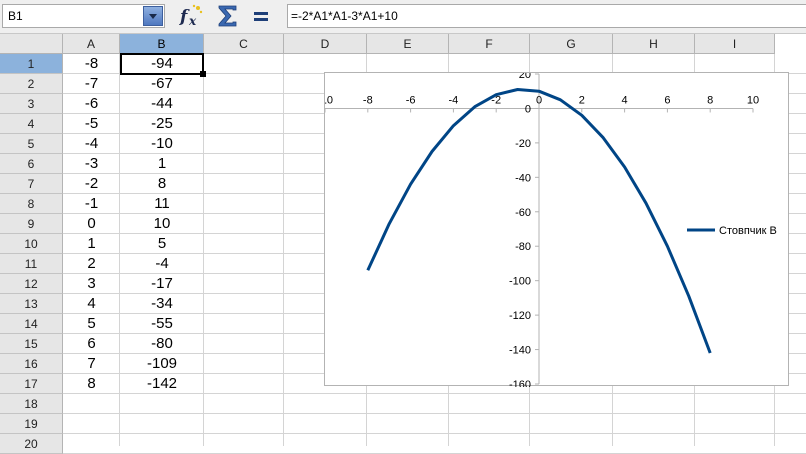 The height and width of the screenshot is (454, 806). I want to click on sum-icon, so click(228, 16).